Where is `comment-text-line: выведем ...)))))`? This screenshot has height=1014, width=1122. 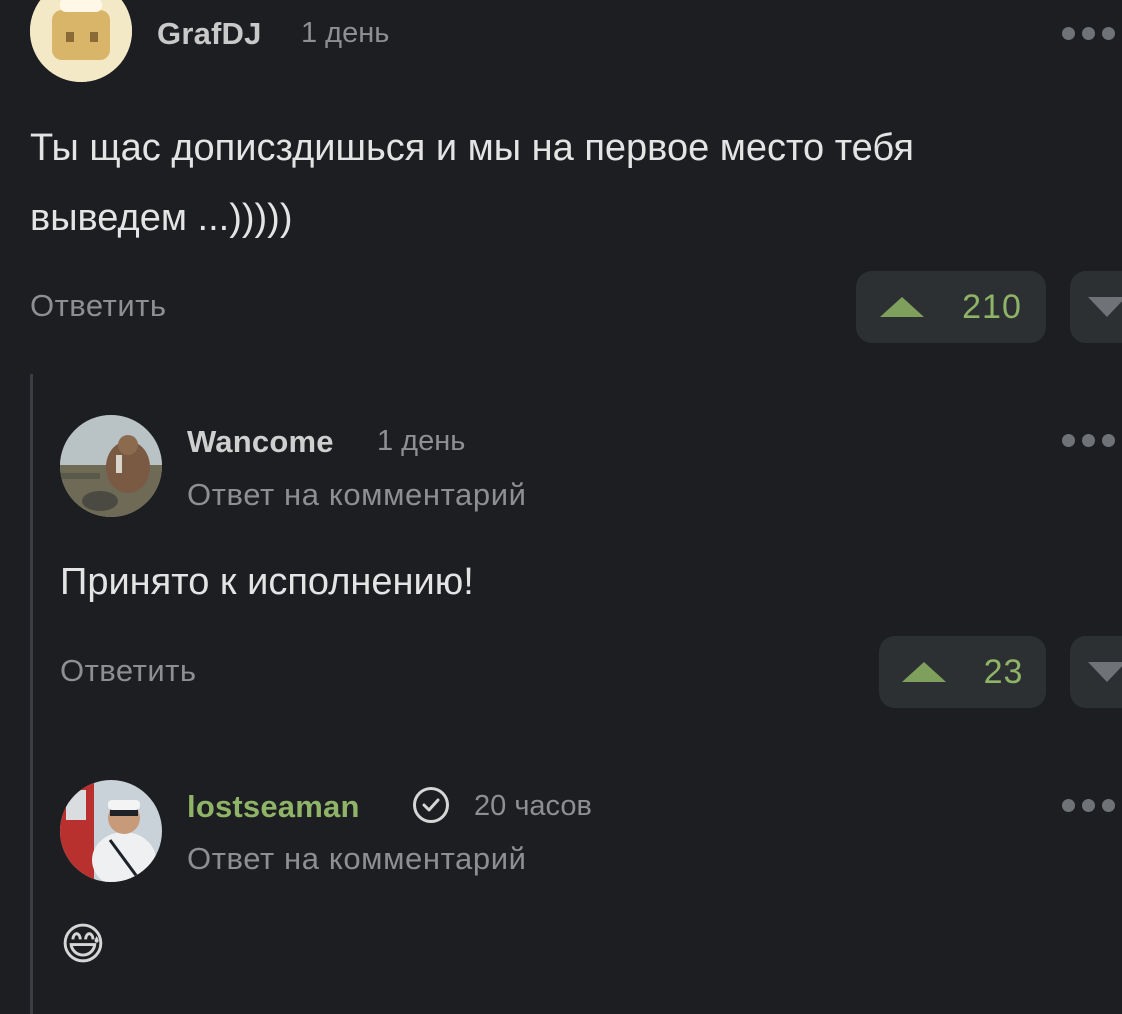
comment-text-line: выведем ...))))) is located at coordinates (161, 218).